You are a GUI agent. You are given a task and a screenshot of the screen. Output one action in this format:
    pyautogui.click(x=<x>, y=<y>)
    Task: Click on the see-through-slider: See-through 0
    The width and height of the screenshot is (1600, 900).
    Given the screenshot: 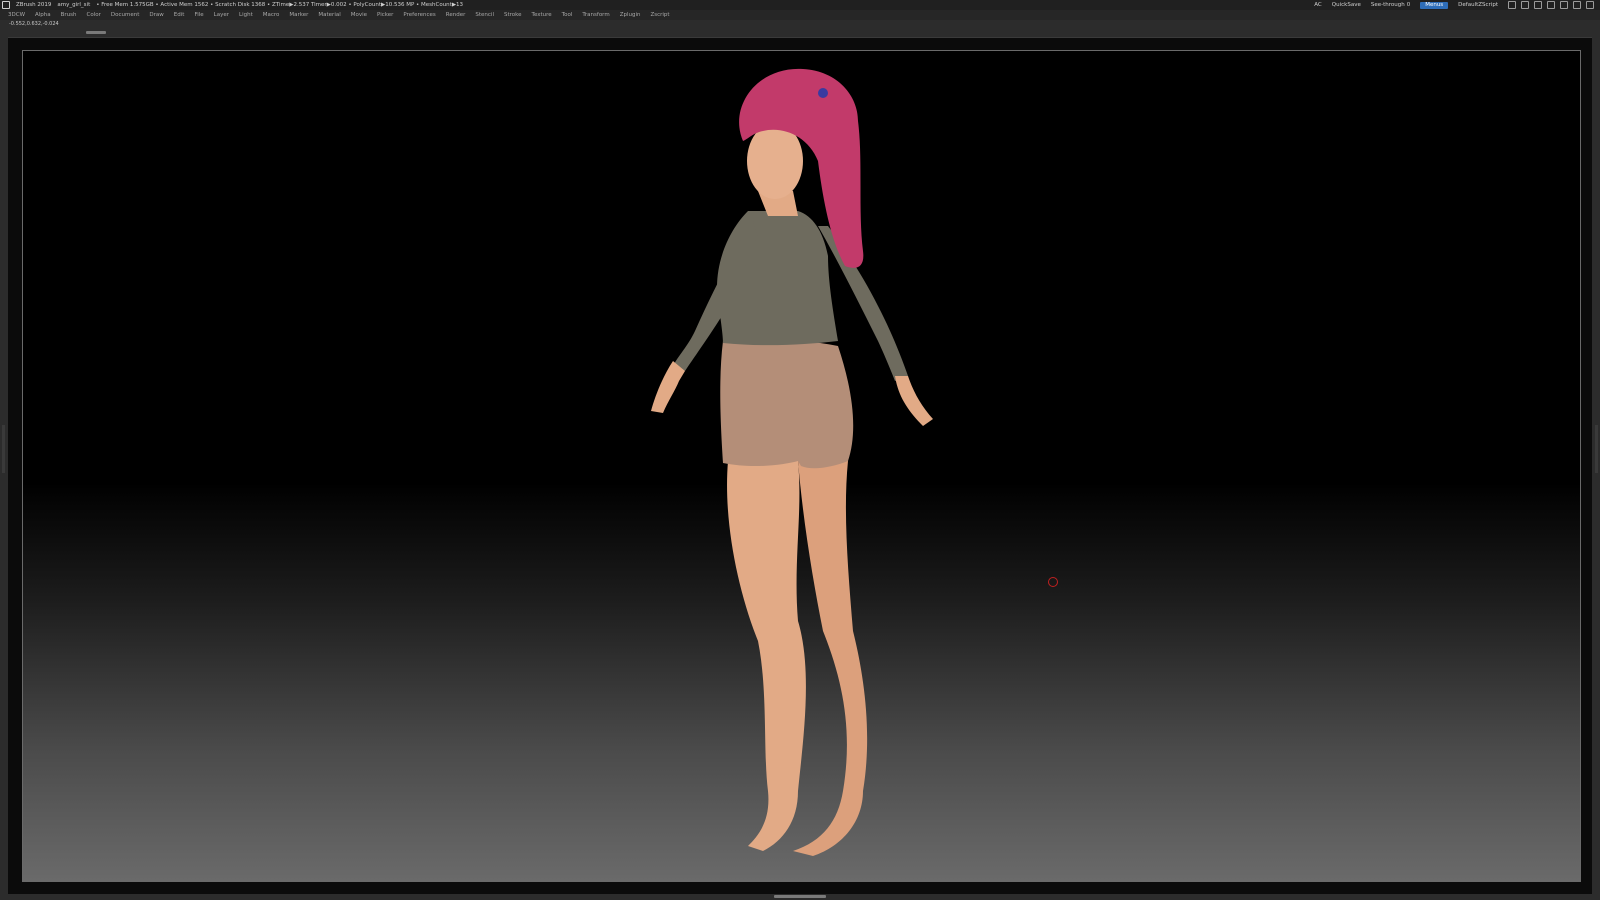 What is the action you would take?
    pyautogui.click(x=1390, y=5)
    